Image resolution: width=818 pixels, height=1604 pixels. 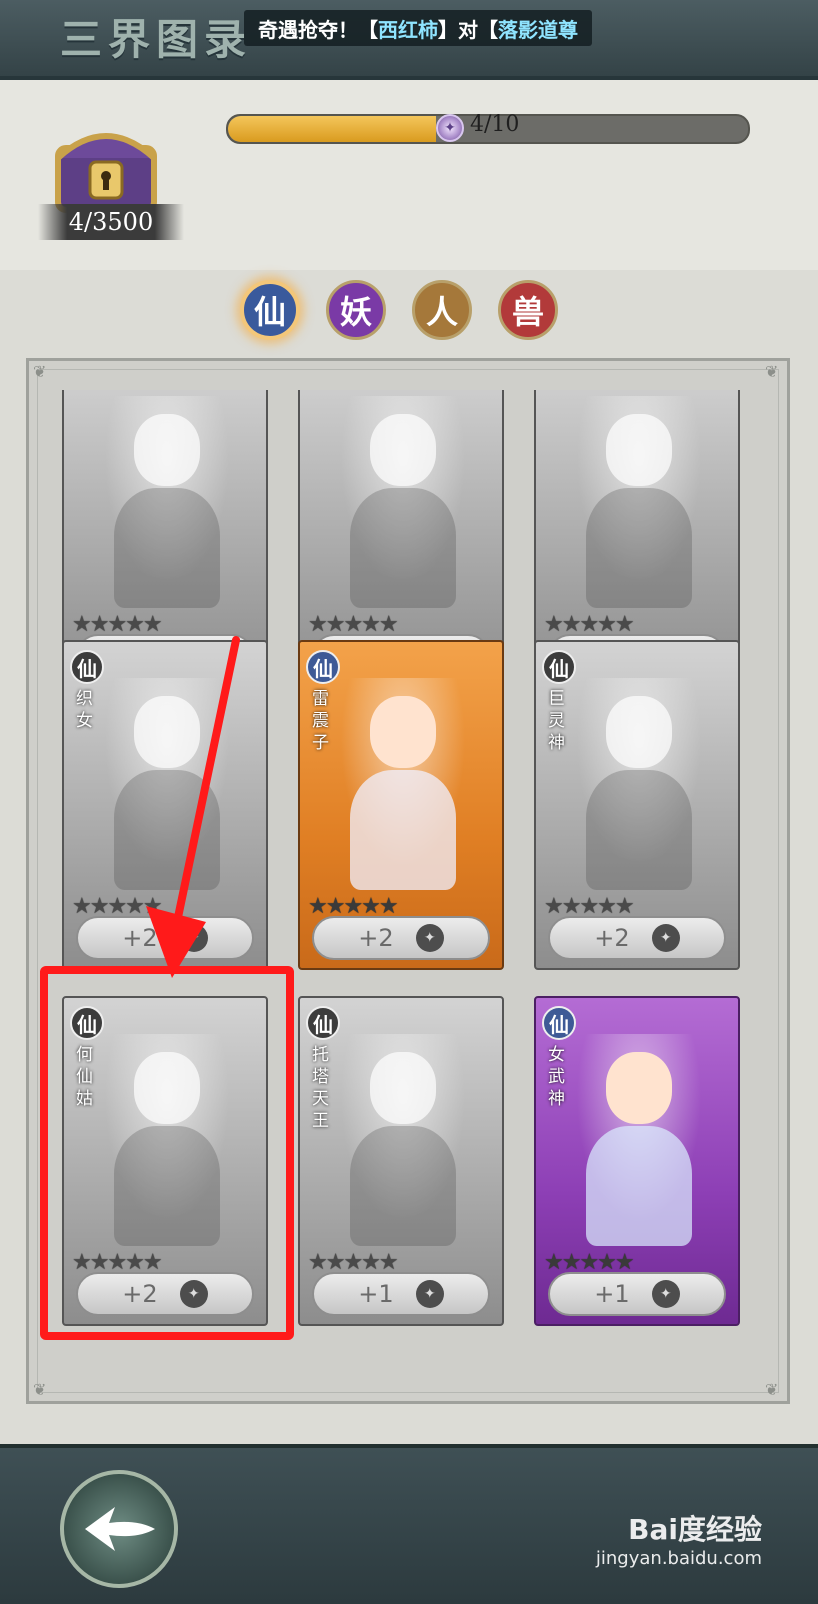 I want to click on bottom-bar: Bai度经验 jingyan.baidu.com, so click(x=409, y=1524).